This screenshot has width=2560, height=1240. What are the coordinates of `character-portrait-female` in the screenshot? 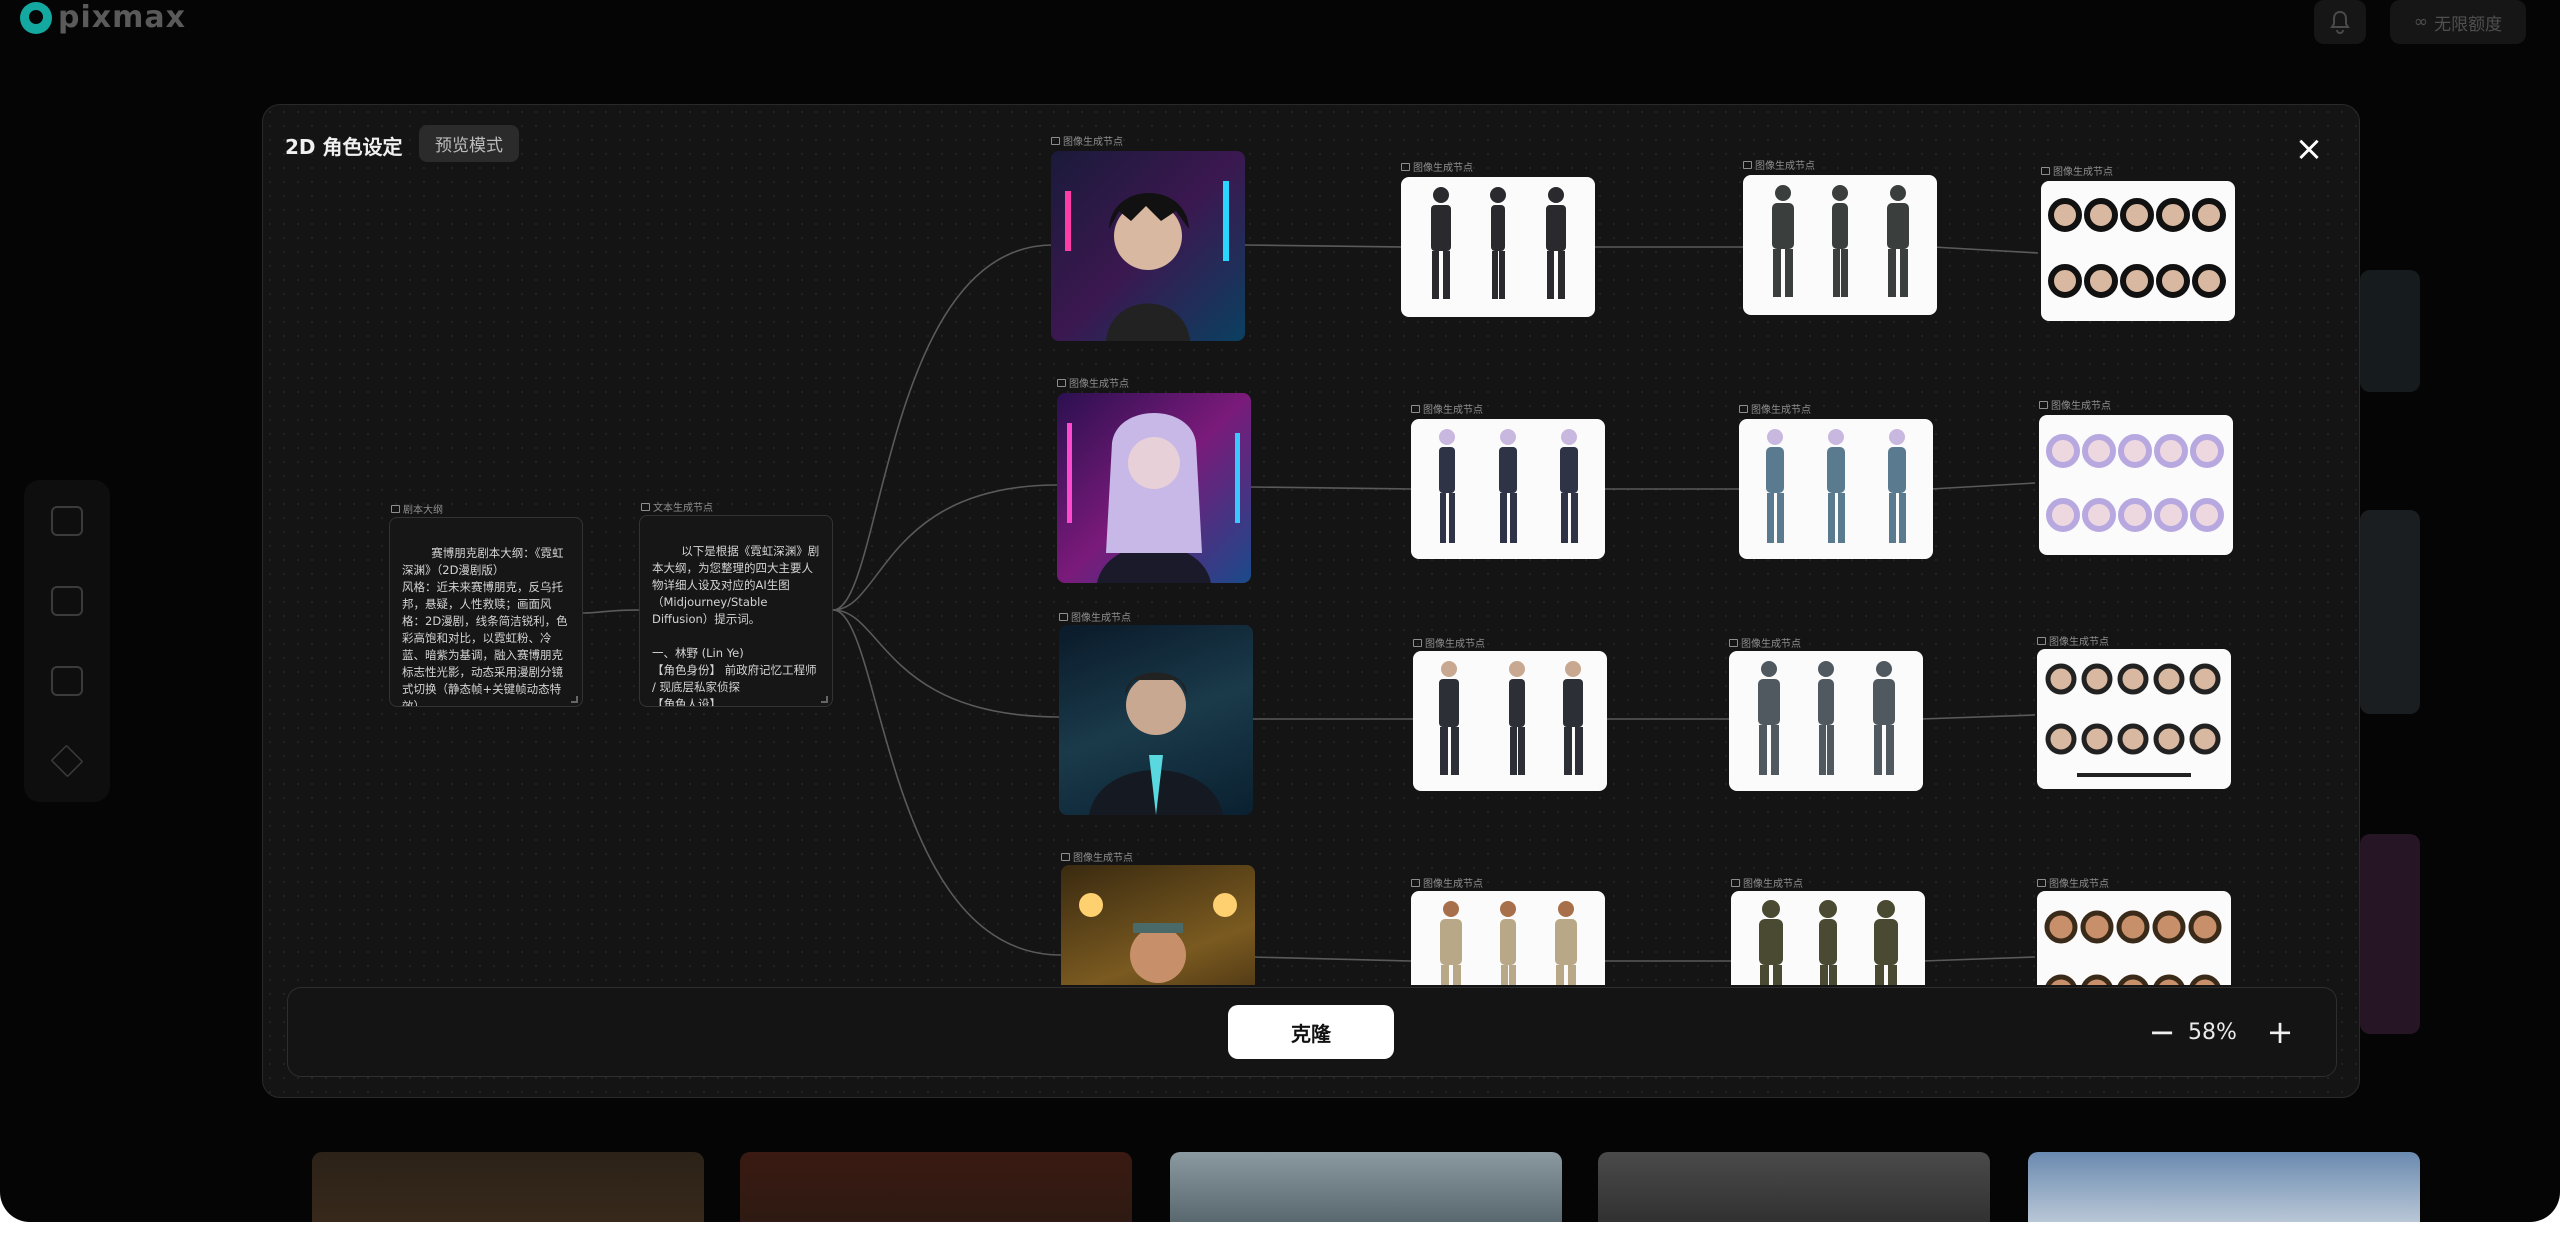 It's located at (1154, 488).